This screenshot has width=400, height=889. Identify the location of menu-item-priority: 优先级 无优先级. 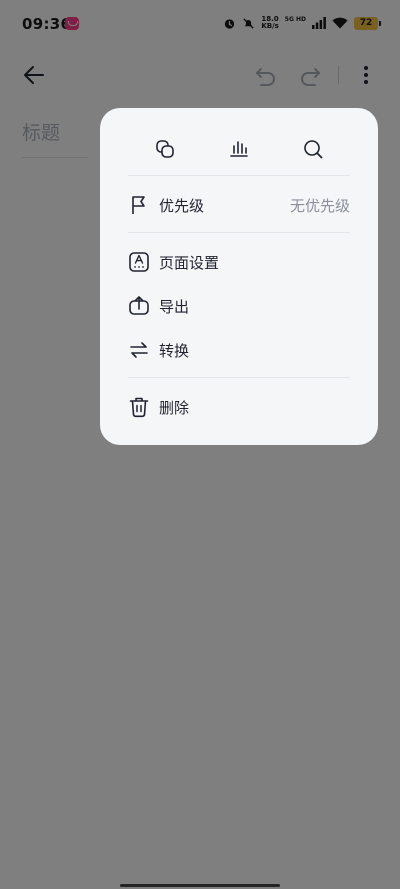
(239, 205).